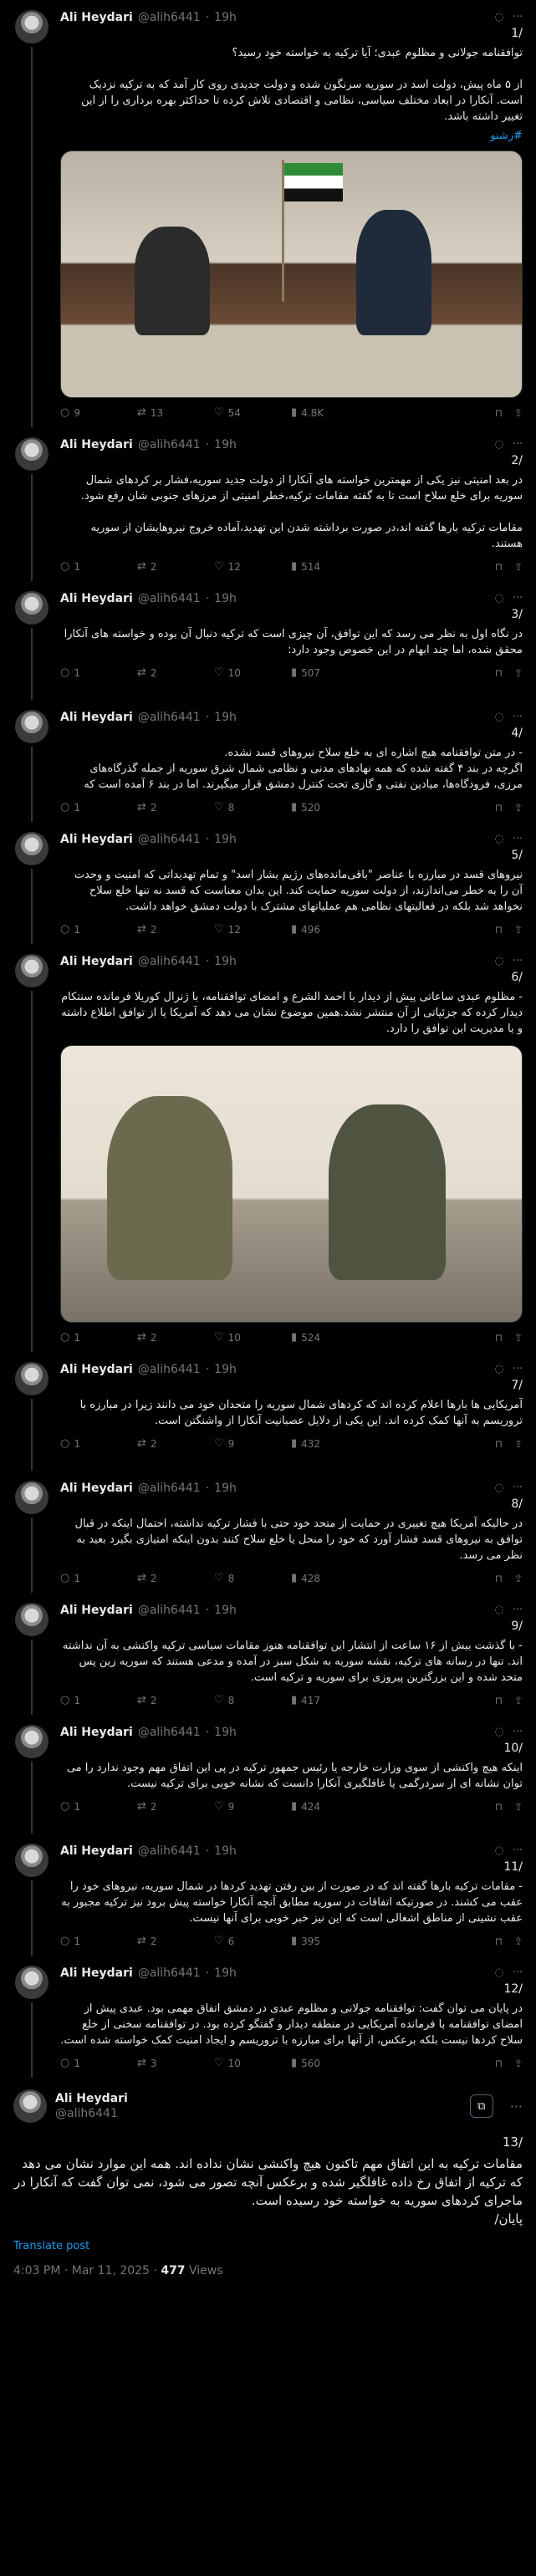 This screenshot has height=2576, width=536. What do you see at coordinates (329, 2063) in the screenshot?
I see `views-button: ▮ 560` at bounding box center [329, 2063].